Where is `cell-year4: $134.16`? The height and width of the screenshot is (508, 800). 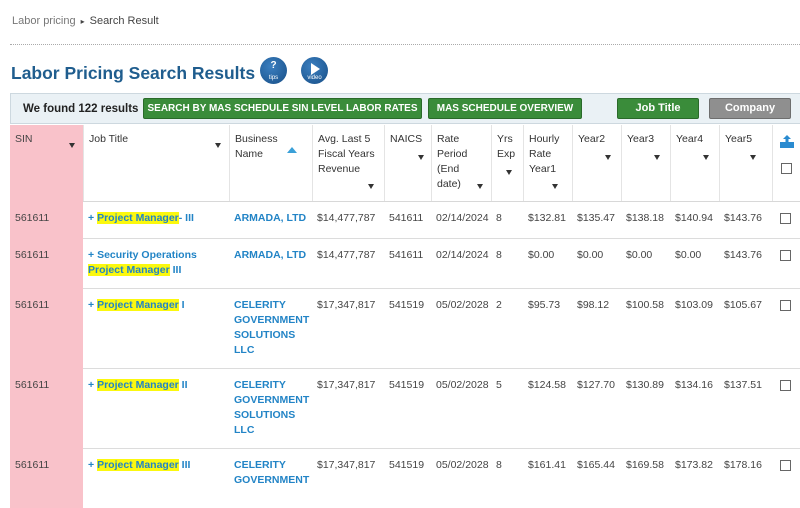
cell-year4: $134.16 is located at coordinates (694, 385).